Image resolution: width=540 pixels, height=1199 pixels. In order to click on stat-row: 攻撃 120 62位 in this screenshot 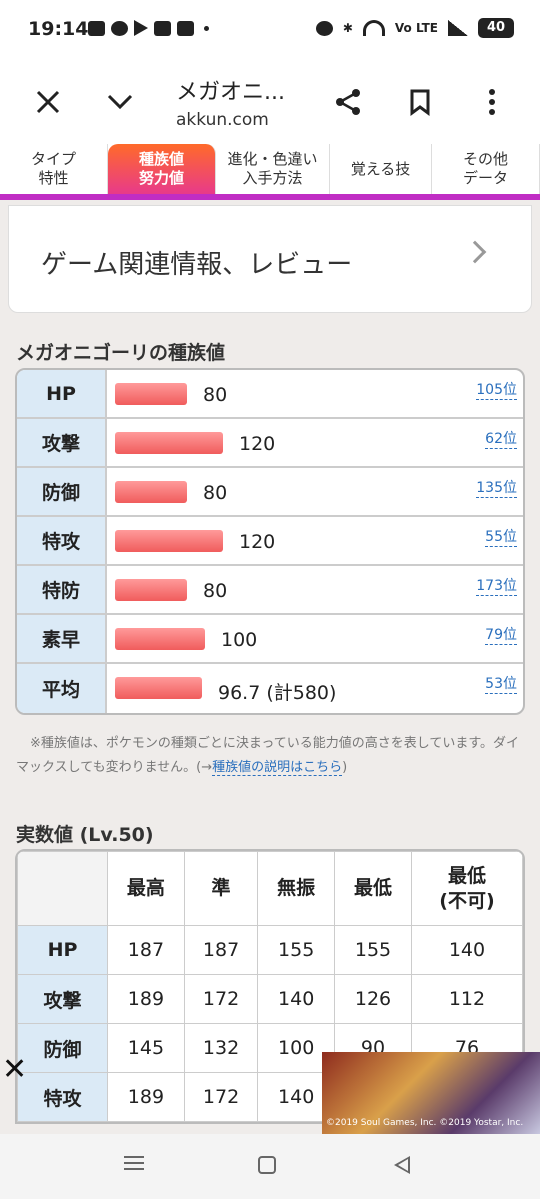, I will do `click(270, 443)`.